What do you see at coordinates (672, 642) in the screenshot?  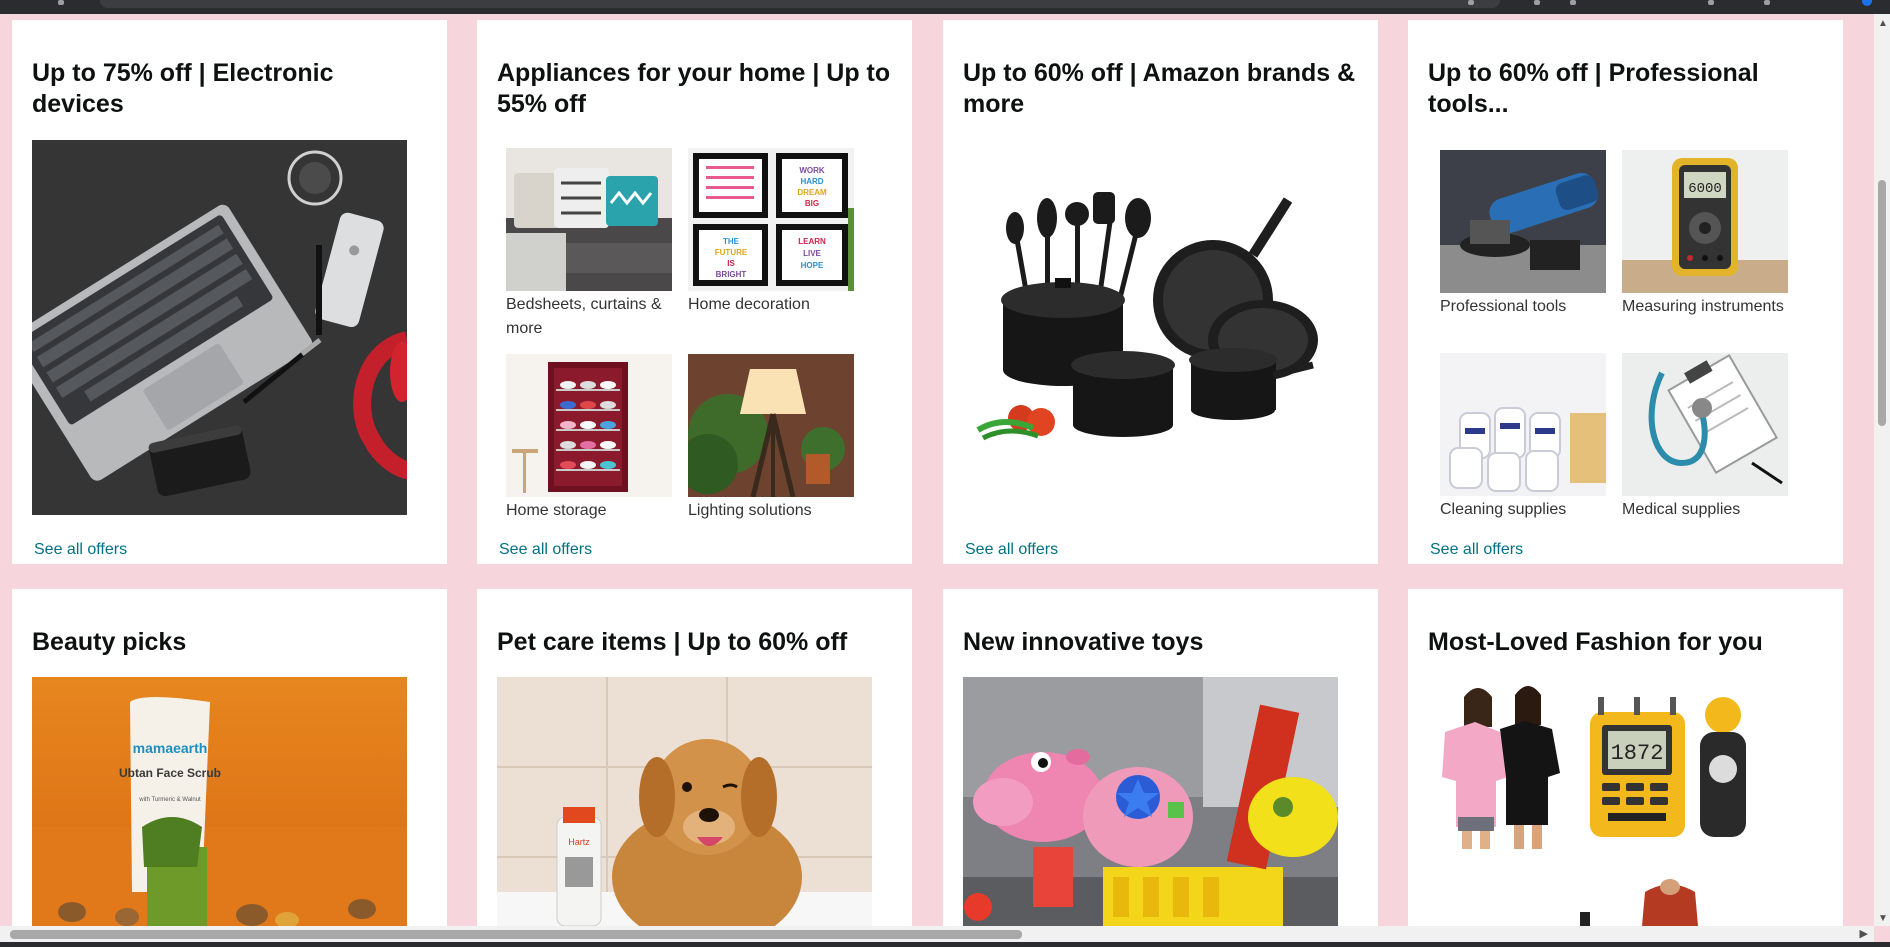 I see `card-title: Pet care items | Up to 60% off` at bounding box center [672, 642].